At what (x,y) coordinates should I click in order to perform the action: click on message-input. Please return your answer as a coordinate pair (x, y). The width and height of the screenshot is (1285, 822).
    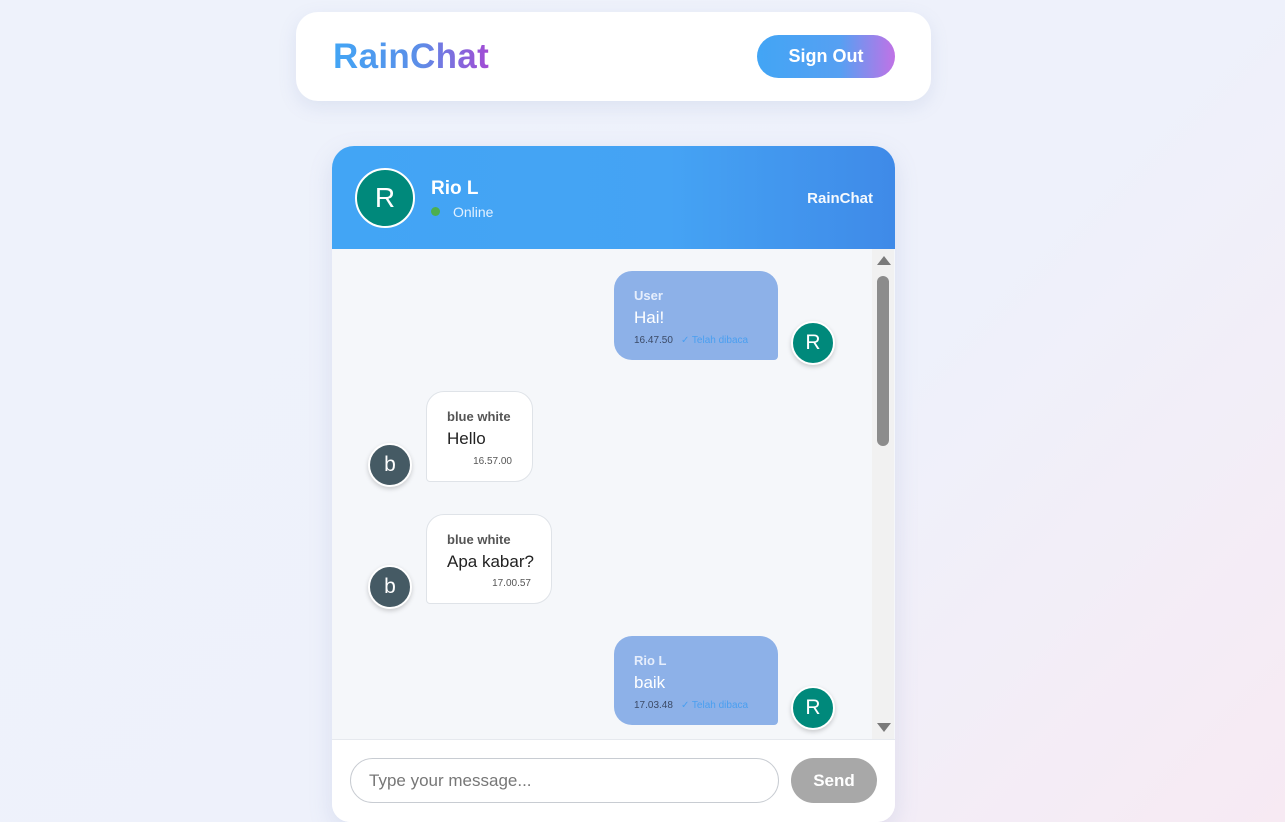
    Looking at the image, I should click on (564, 780).